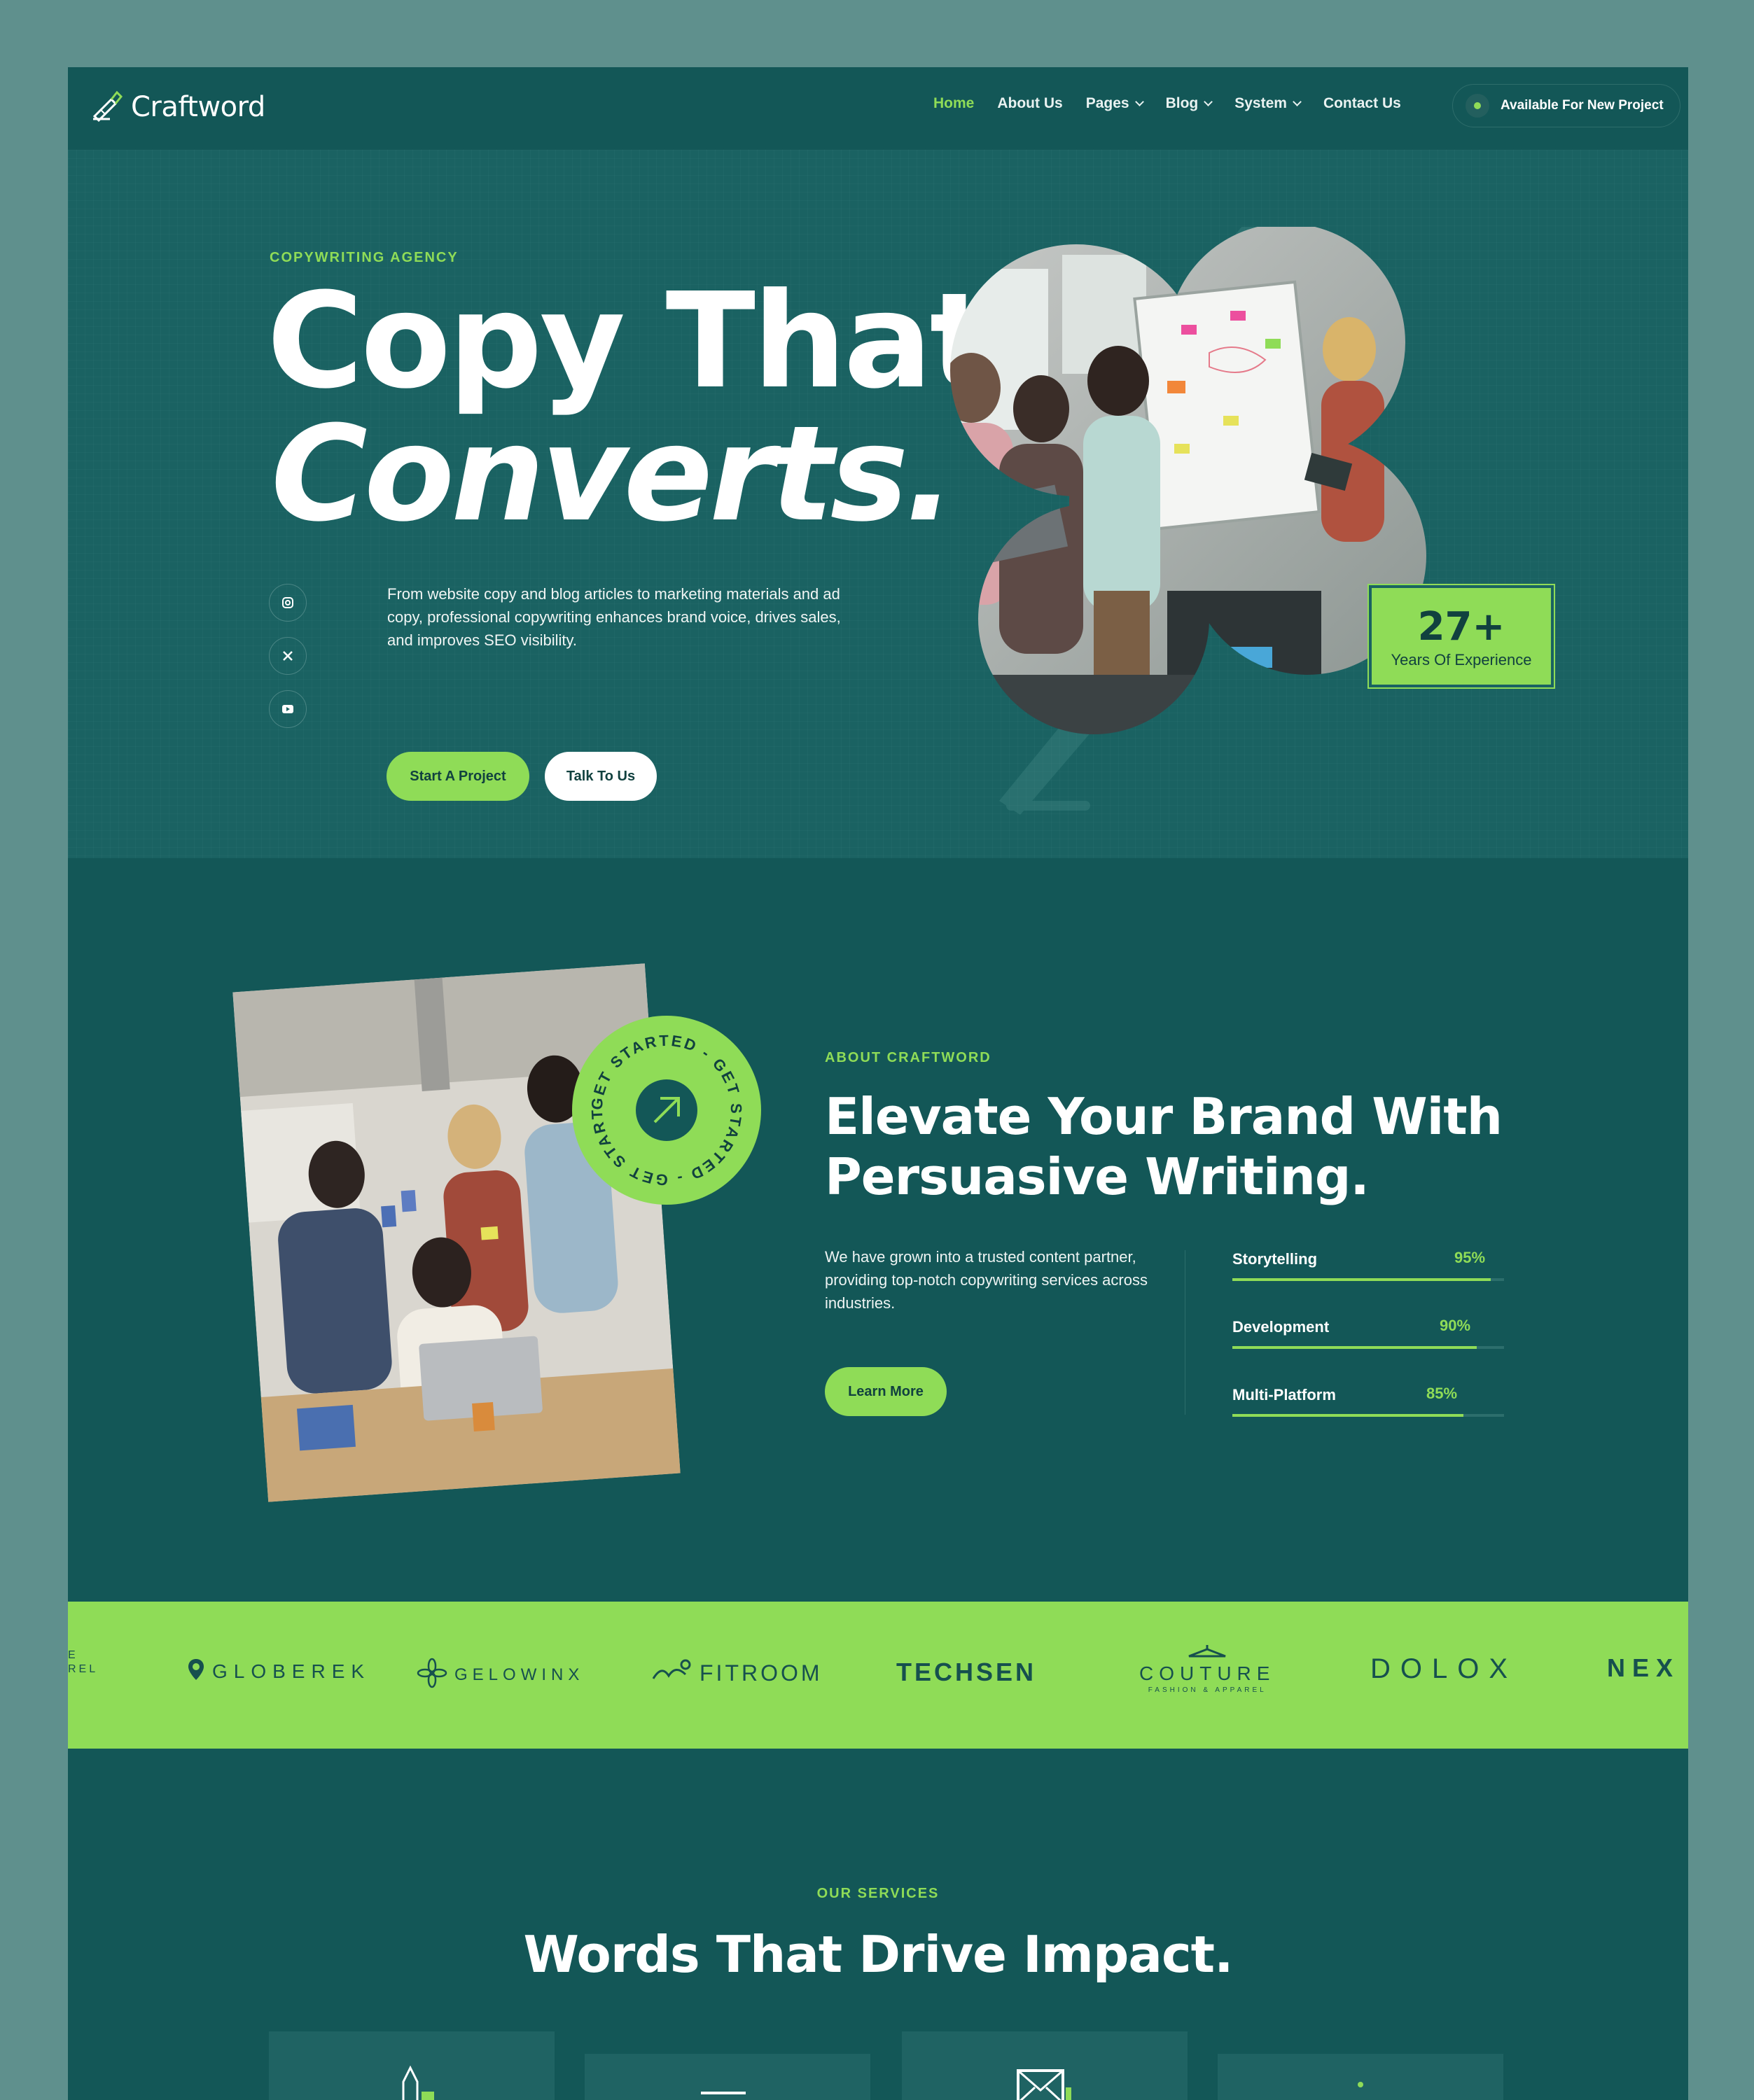 The width and height of the screenshot is (1754, 2100). What do you see at coordinates (458, 776) in the screenshot?
I see `start-project-button: Start A Project` at bounding box center [458, 776].